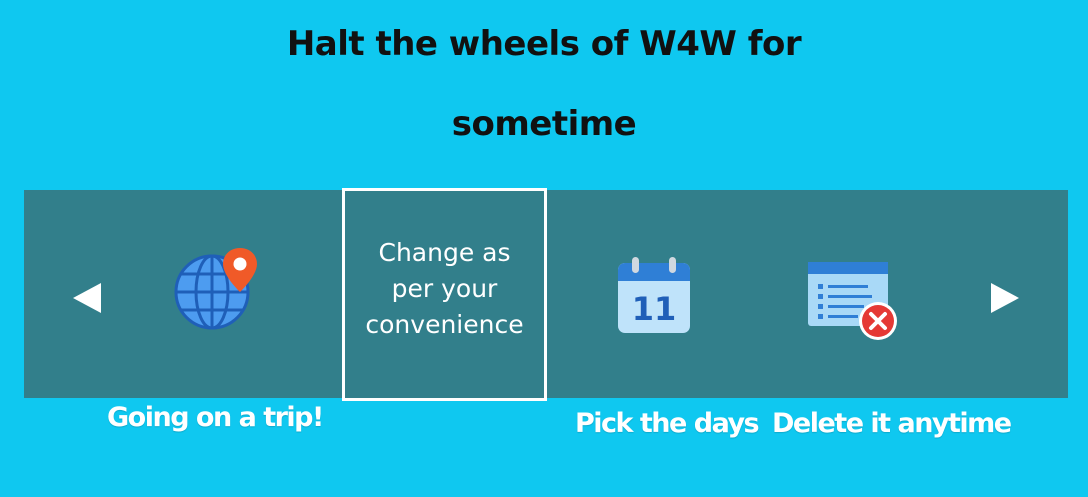  What do you see at coordinates (852, 301) in the screenshot?
I see `delete-list-icon` at bounding box center [852, 301].